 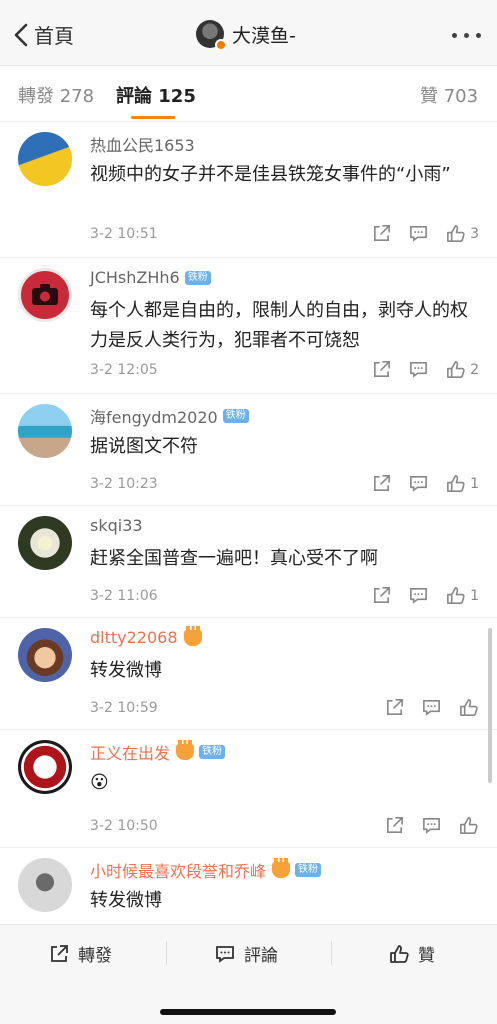 I want to click on comment-username: 正义在出发 铁粉, so click(x=158, y=752).